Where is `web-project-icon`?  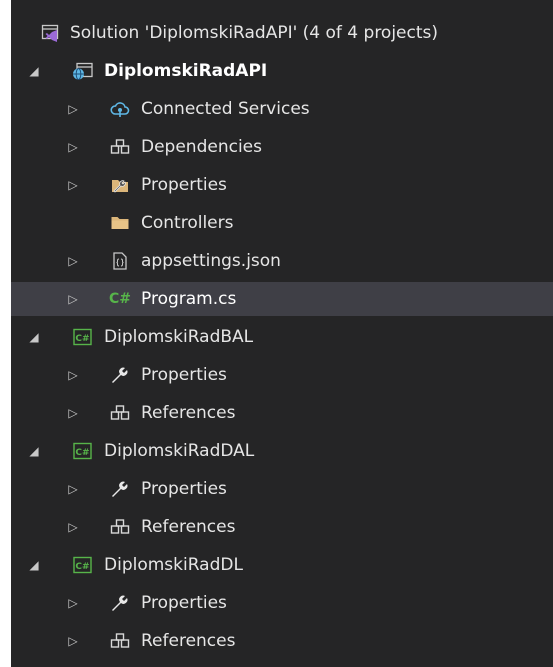 web-project-icon is located at coordinates (83, 71).